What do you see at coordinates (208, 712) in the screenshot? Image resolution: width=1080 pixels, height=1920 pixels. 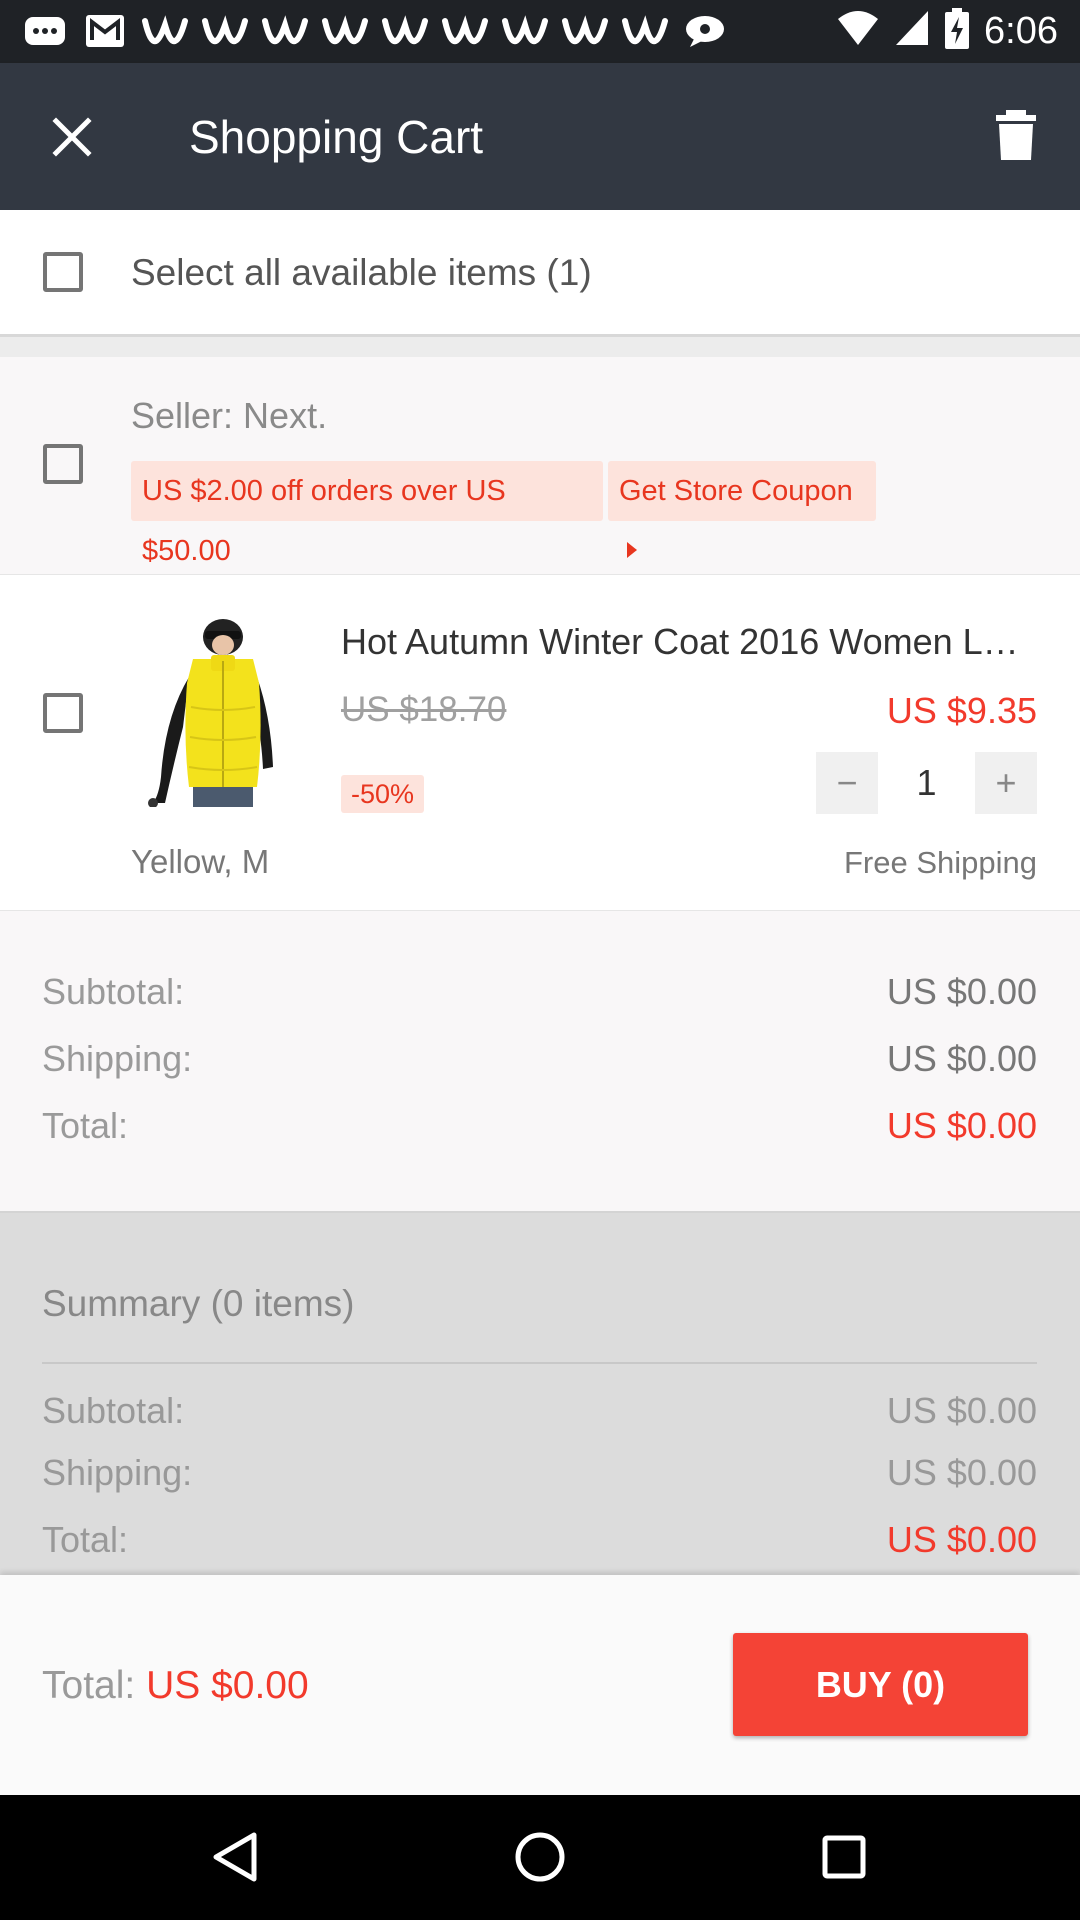 I see `product-image` at bounding box center [208, 712].